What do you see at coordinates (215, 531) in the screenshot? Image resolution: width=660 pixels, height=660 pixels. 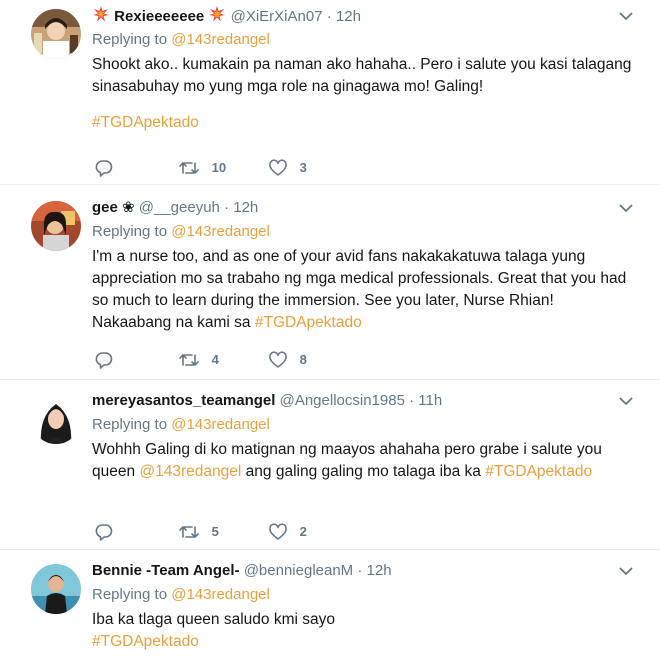 I see `retweet-count: 5` at bounding box center [215, 531].